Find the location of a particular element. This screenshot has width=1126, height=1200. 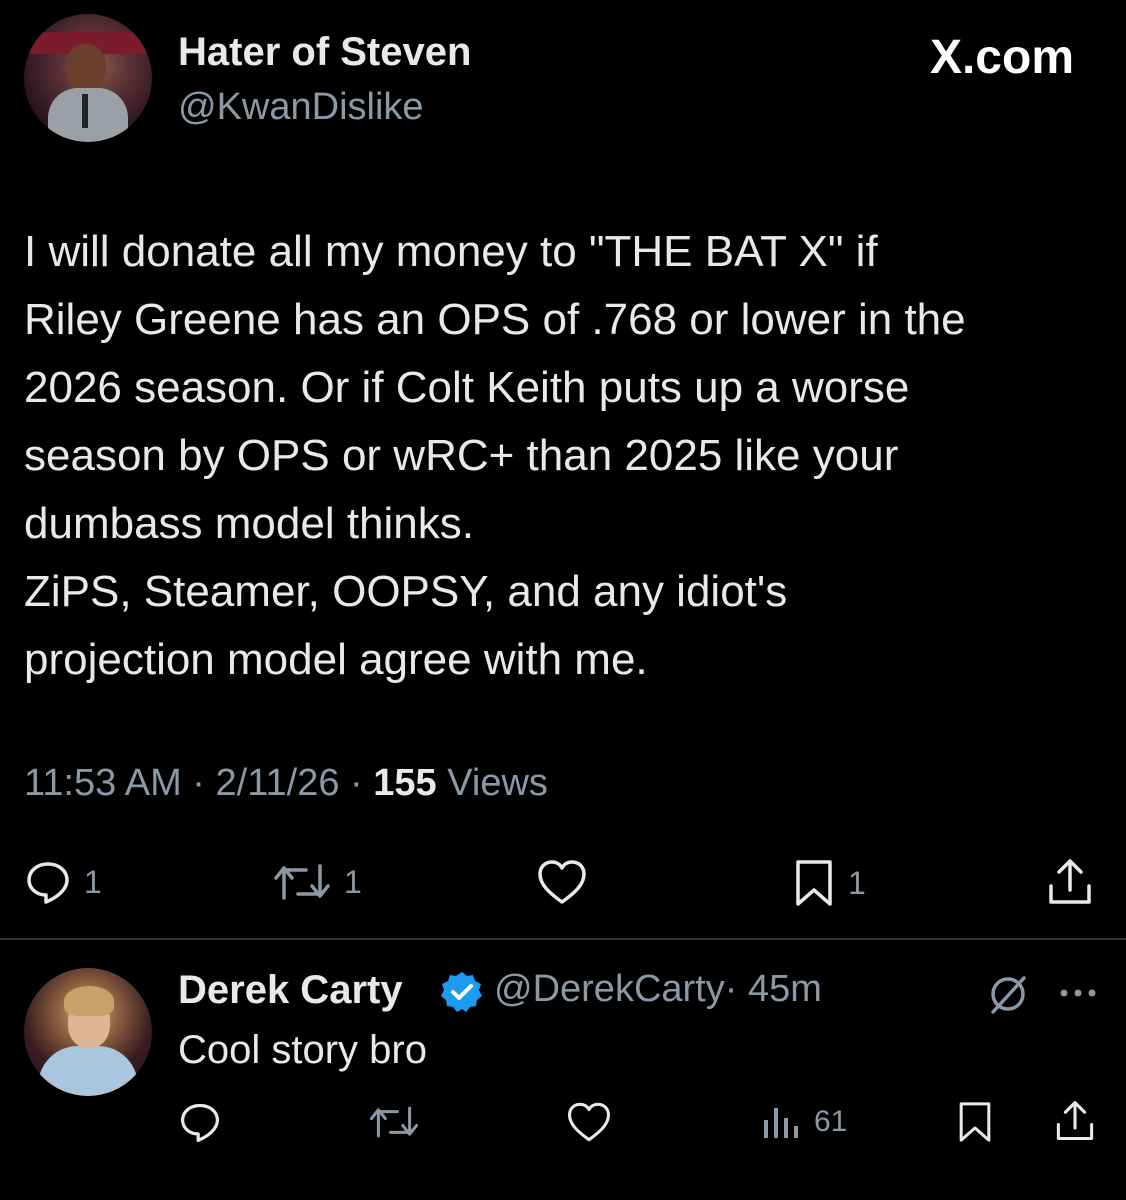

divider is located at coordinates (563, 939).